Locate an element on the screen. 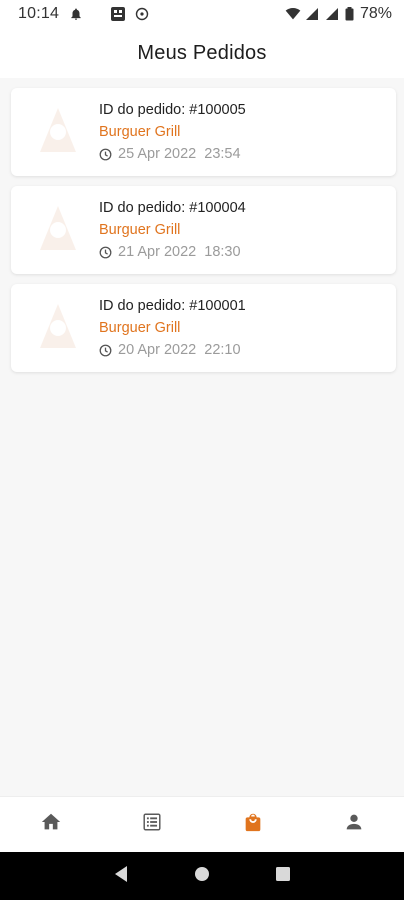 Image resolution: width=404 pixels, height=900 pixels. nav-profile is located at coordinates (353, 824).